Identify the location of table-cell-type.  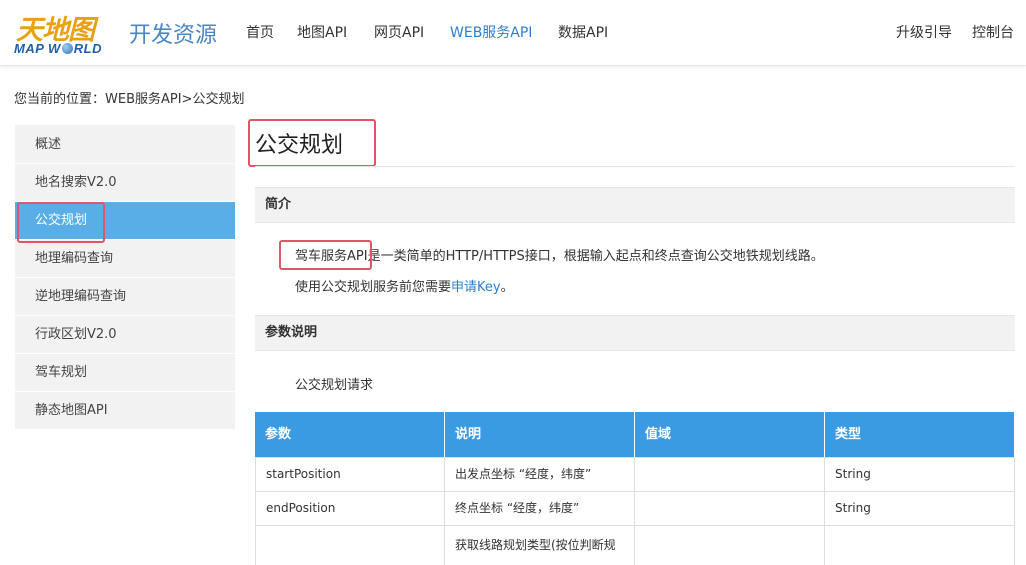
(919, 545).